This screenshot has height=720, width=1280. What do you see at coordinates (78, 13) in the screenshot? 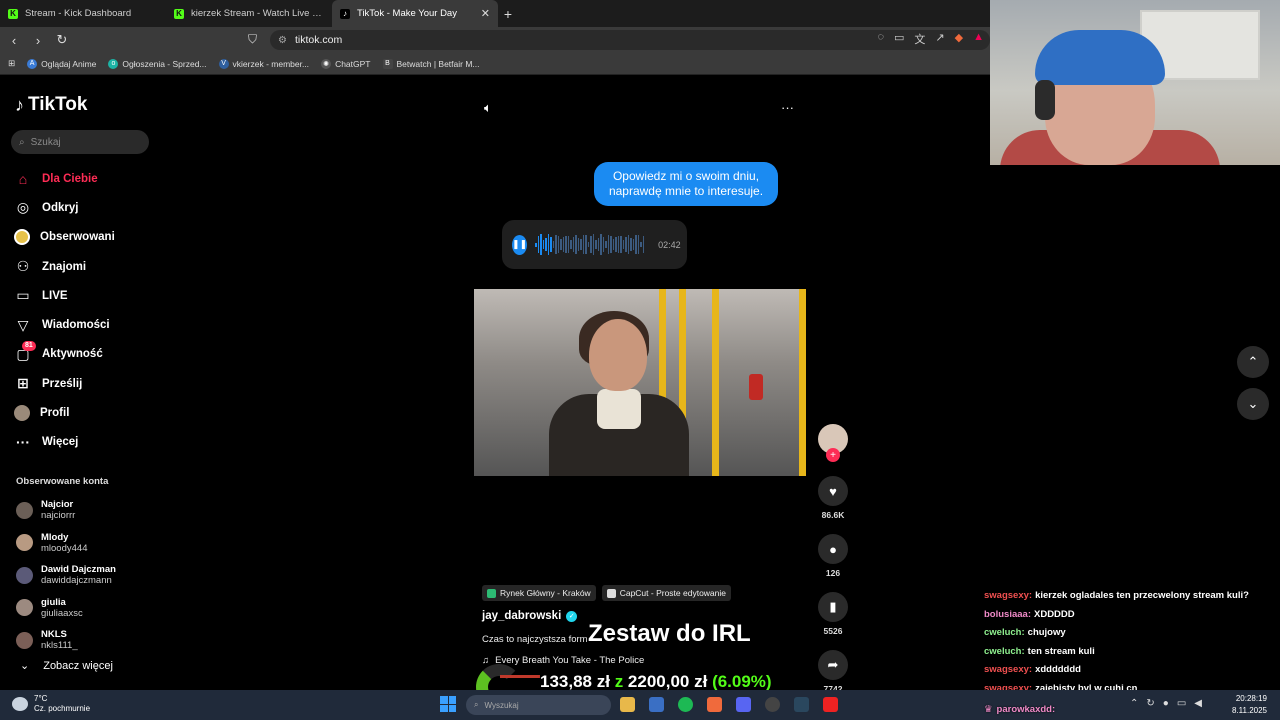
I see `tab-label: Stream - Kick Dashboard` at bounding box center [78, 13].